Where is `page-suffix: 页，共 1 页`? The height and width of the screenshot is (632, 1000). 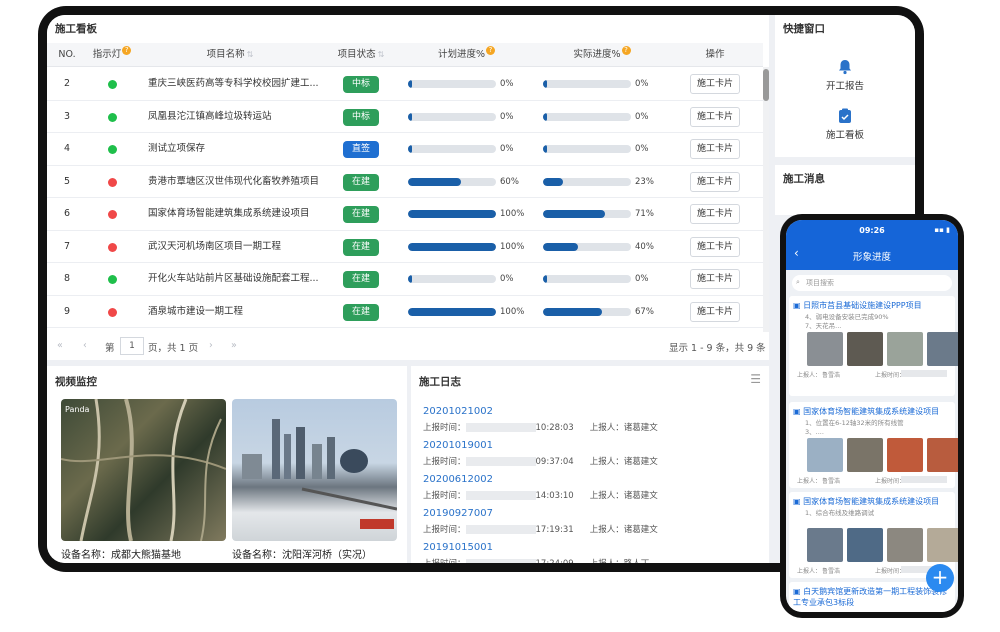
page-suffix: 页，共 1 页 is located at coordinates (173, 348).